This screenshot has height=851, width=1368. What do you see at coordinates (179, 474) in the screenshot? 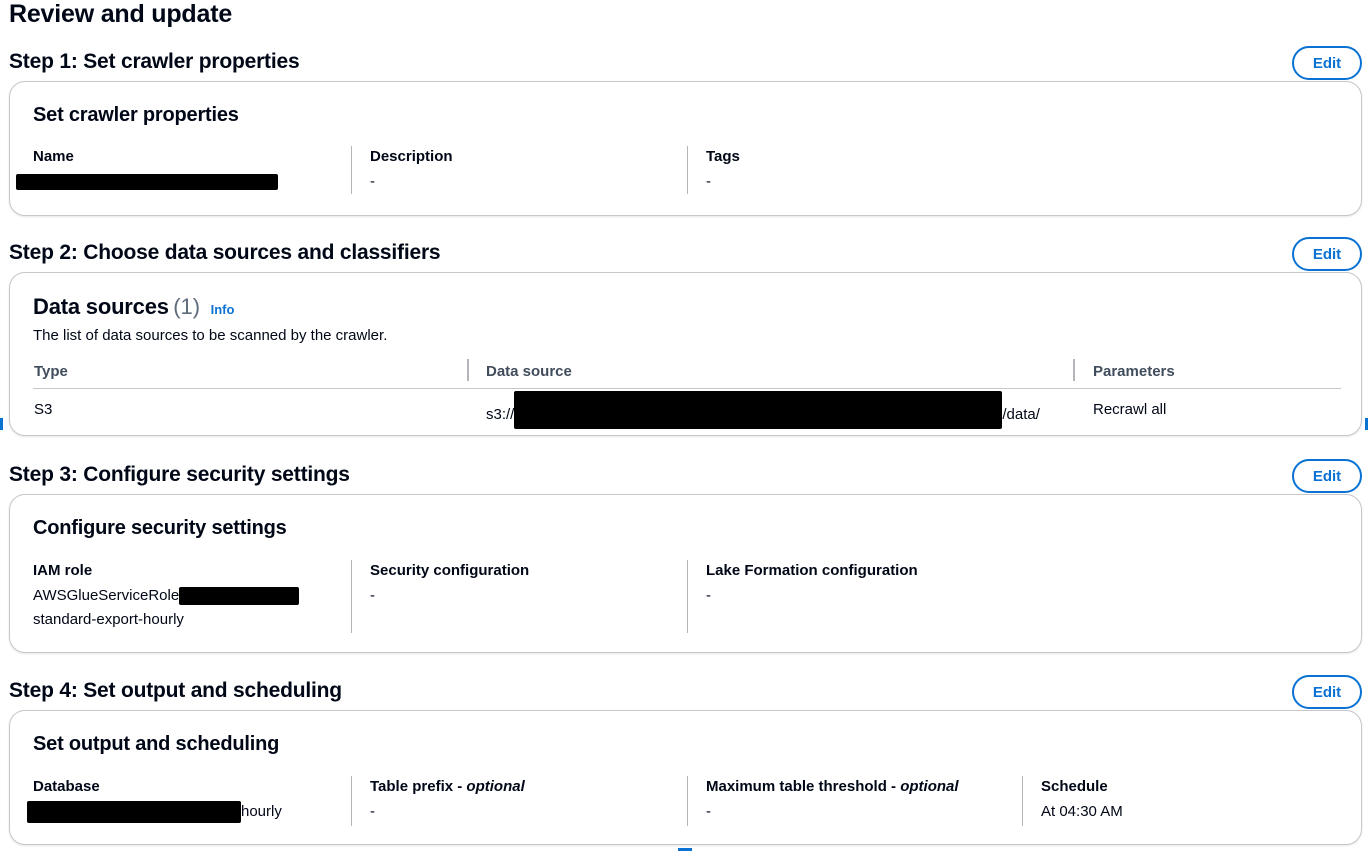
I see `step-3-title: Step 3: Configure security settings` at bounding box center [179, 474].